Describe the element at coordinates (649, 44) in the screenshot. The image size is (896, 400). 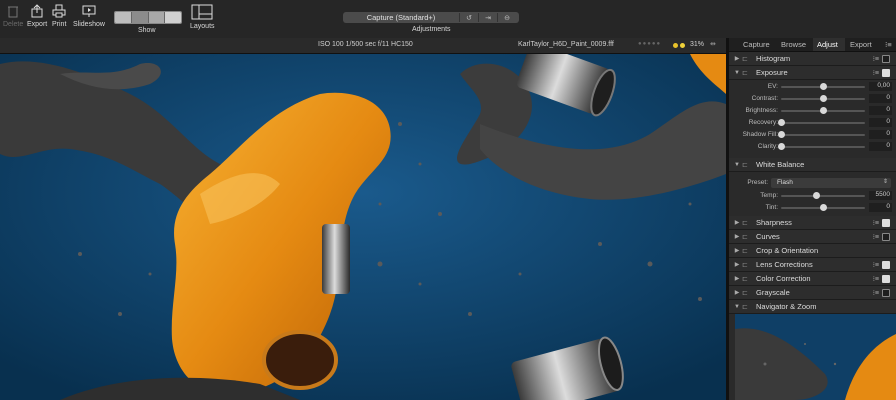
I see `star-rating: ●●●●●` at that location.